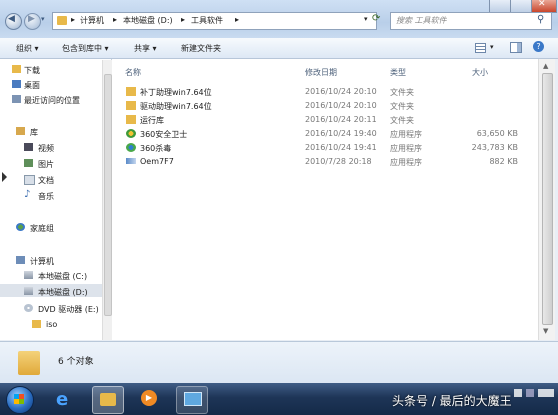  Describe the element at coordinates (29, 363) in the screenshot. I see `folder-large-icon` at that location.